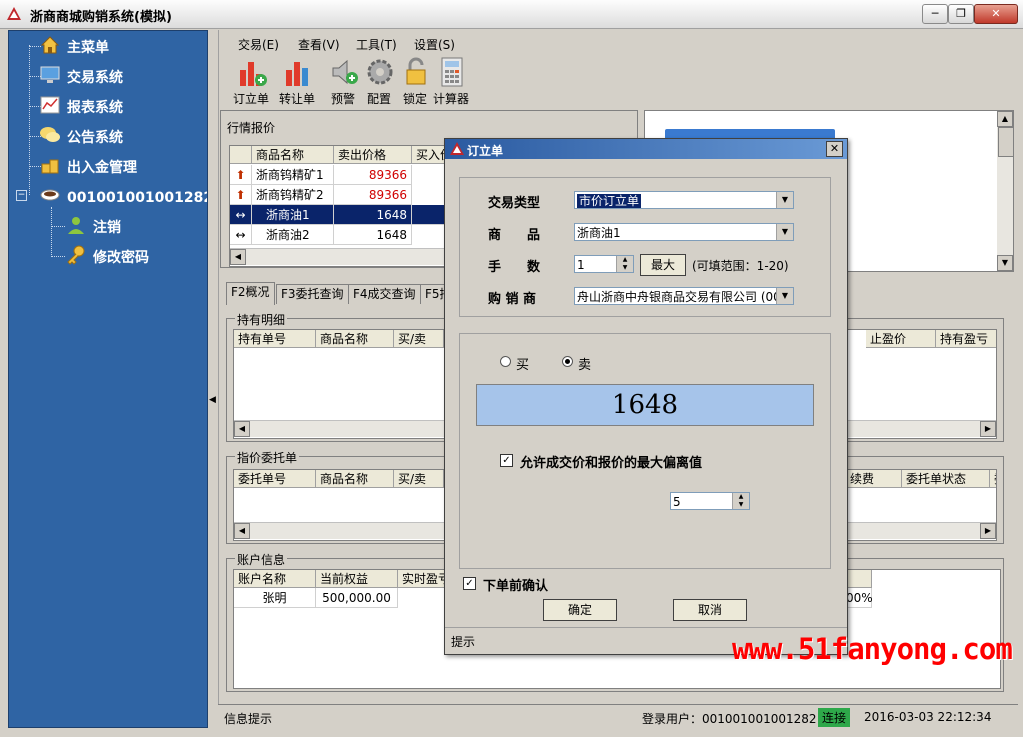 The image size is (1023, 737). What do you see at coordinates (710, 610) in the screenshot?
I see `cancel-button: 取消` at bounding box center [710, 610].